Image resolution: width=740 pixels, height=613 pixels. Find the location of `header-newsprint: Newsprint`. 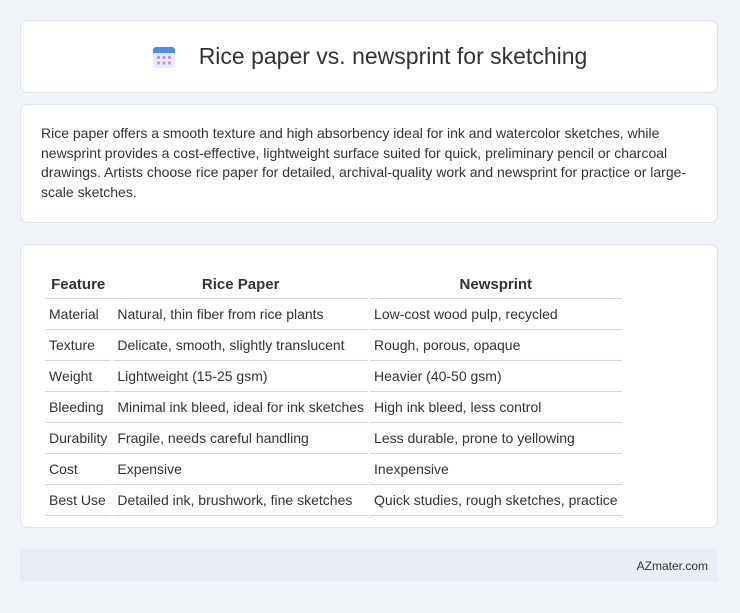

header-newsprint: Newsprint is located at coordinates (496, 281).